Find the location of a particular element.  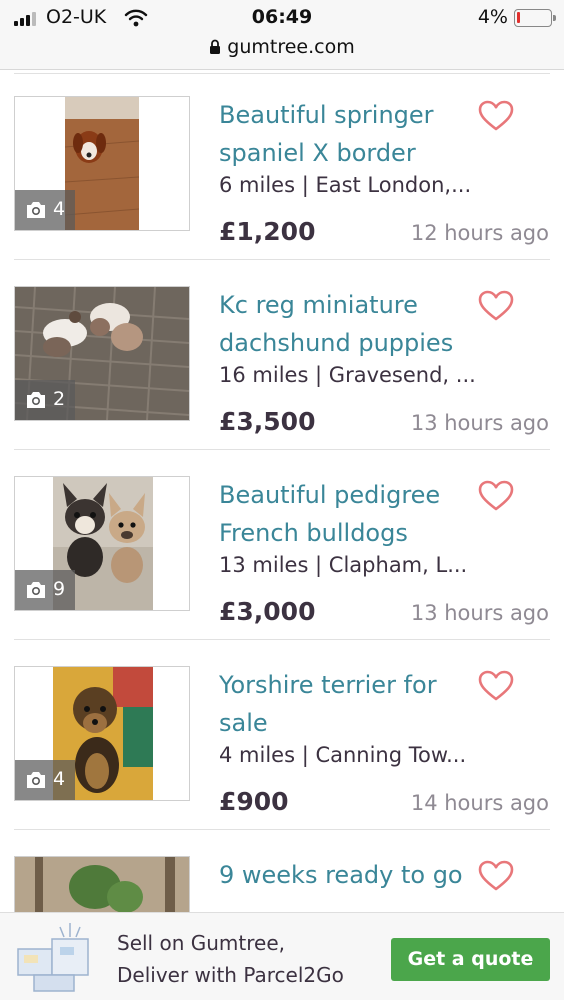

listing-posted-time: 12 hours ago is located at coordinates (479, 233).